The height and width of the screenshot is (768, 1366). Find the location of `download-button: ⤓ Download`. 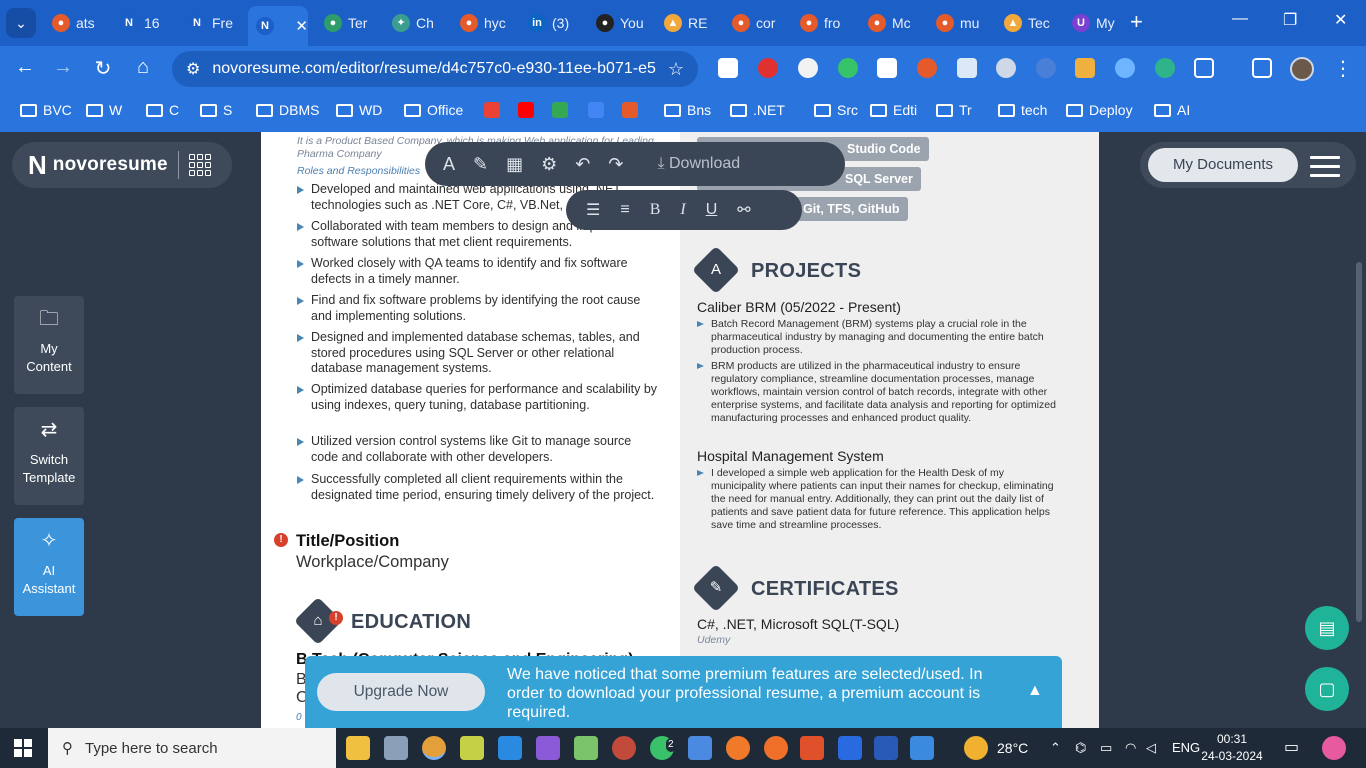

download-button: ⤓ Download is located at coordinates (698, 164).